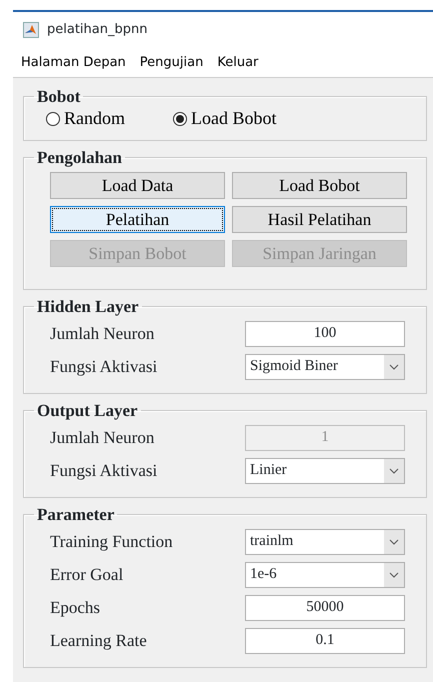 This screenshot has height=682, width=433. Describe the element at coordinates (325, 575) in the screenshot. I see `dropdown: 1e-6` at that location.